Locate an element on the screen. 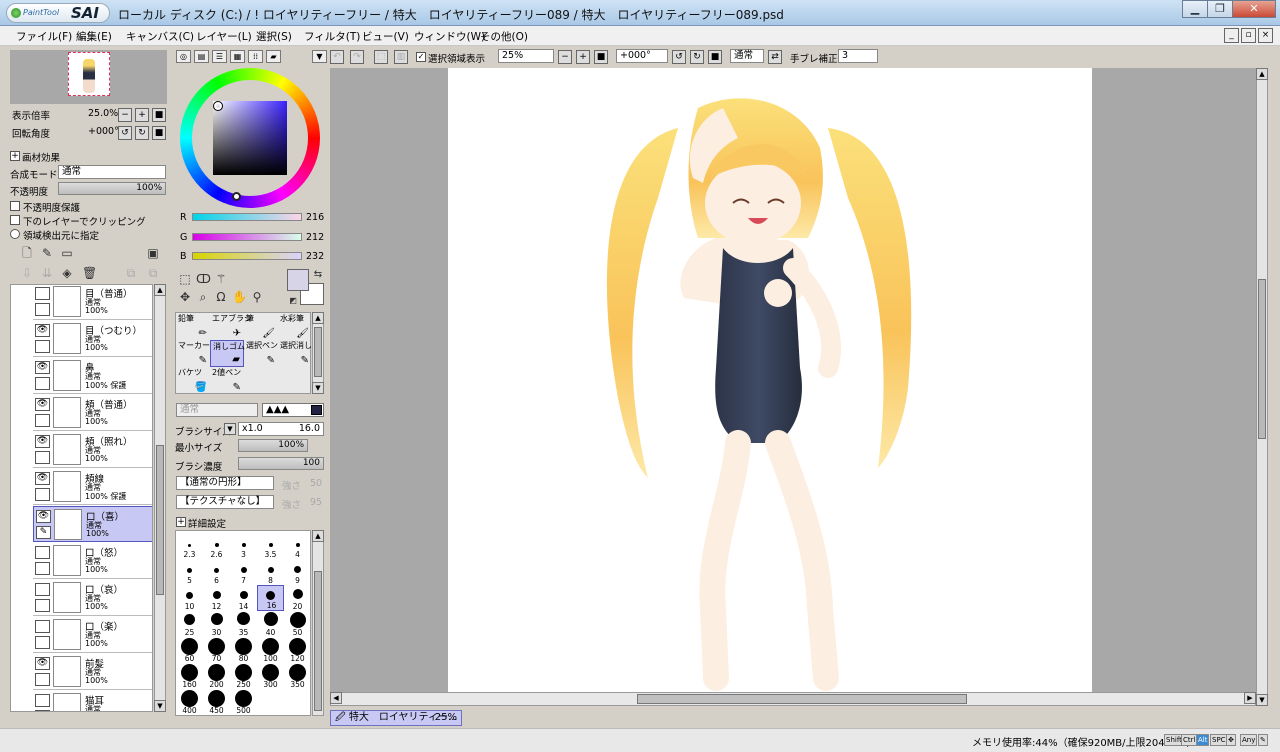 Image resolution: width=1280 pixels, height=752 pixels. brush-size-preset: 8 is located at coordinates (270, 572).